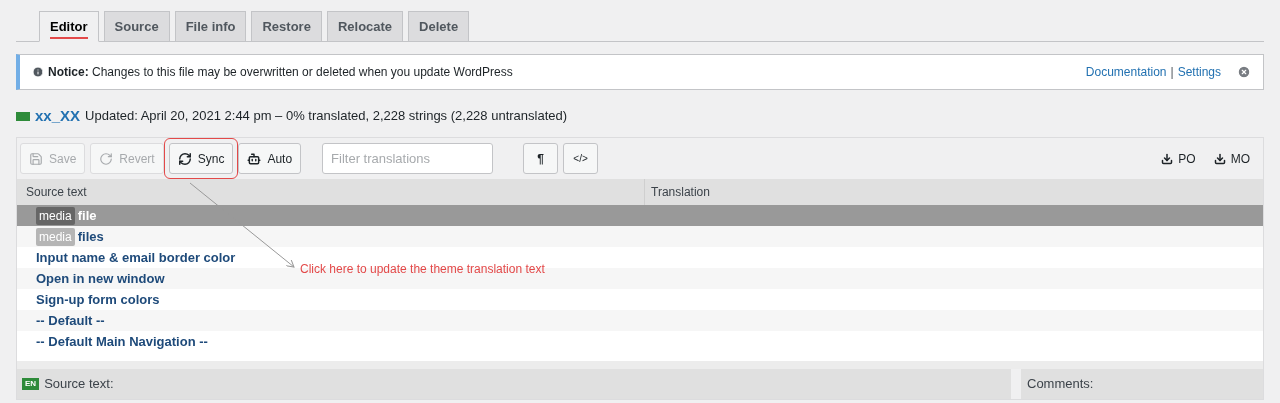  Describe the element at coordinates (69, 26) in the screenshot. I see `tab: Editor` at that location.